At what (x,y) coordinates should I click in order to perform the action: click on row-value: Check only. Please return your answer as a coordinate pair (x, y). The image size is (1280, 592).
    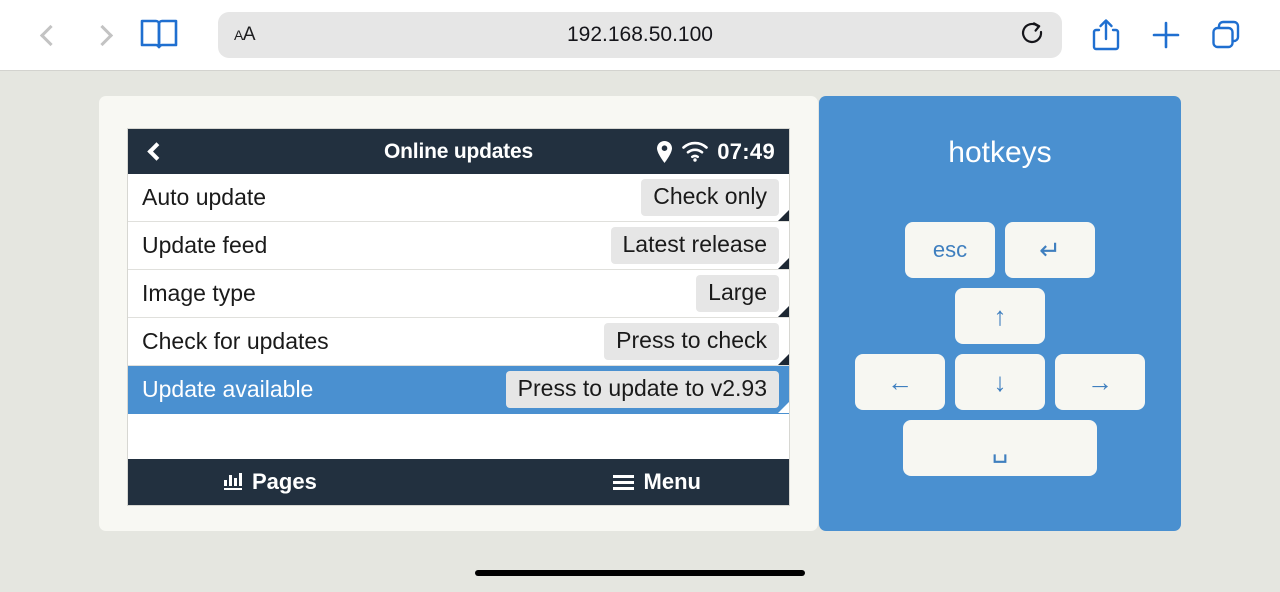
    Looking at the image, I should click on (710, 197).